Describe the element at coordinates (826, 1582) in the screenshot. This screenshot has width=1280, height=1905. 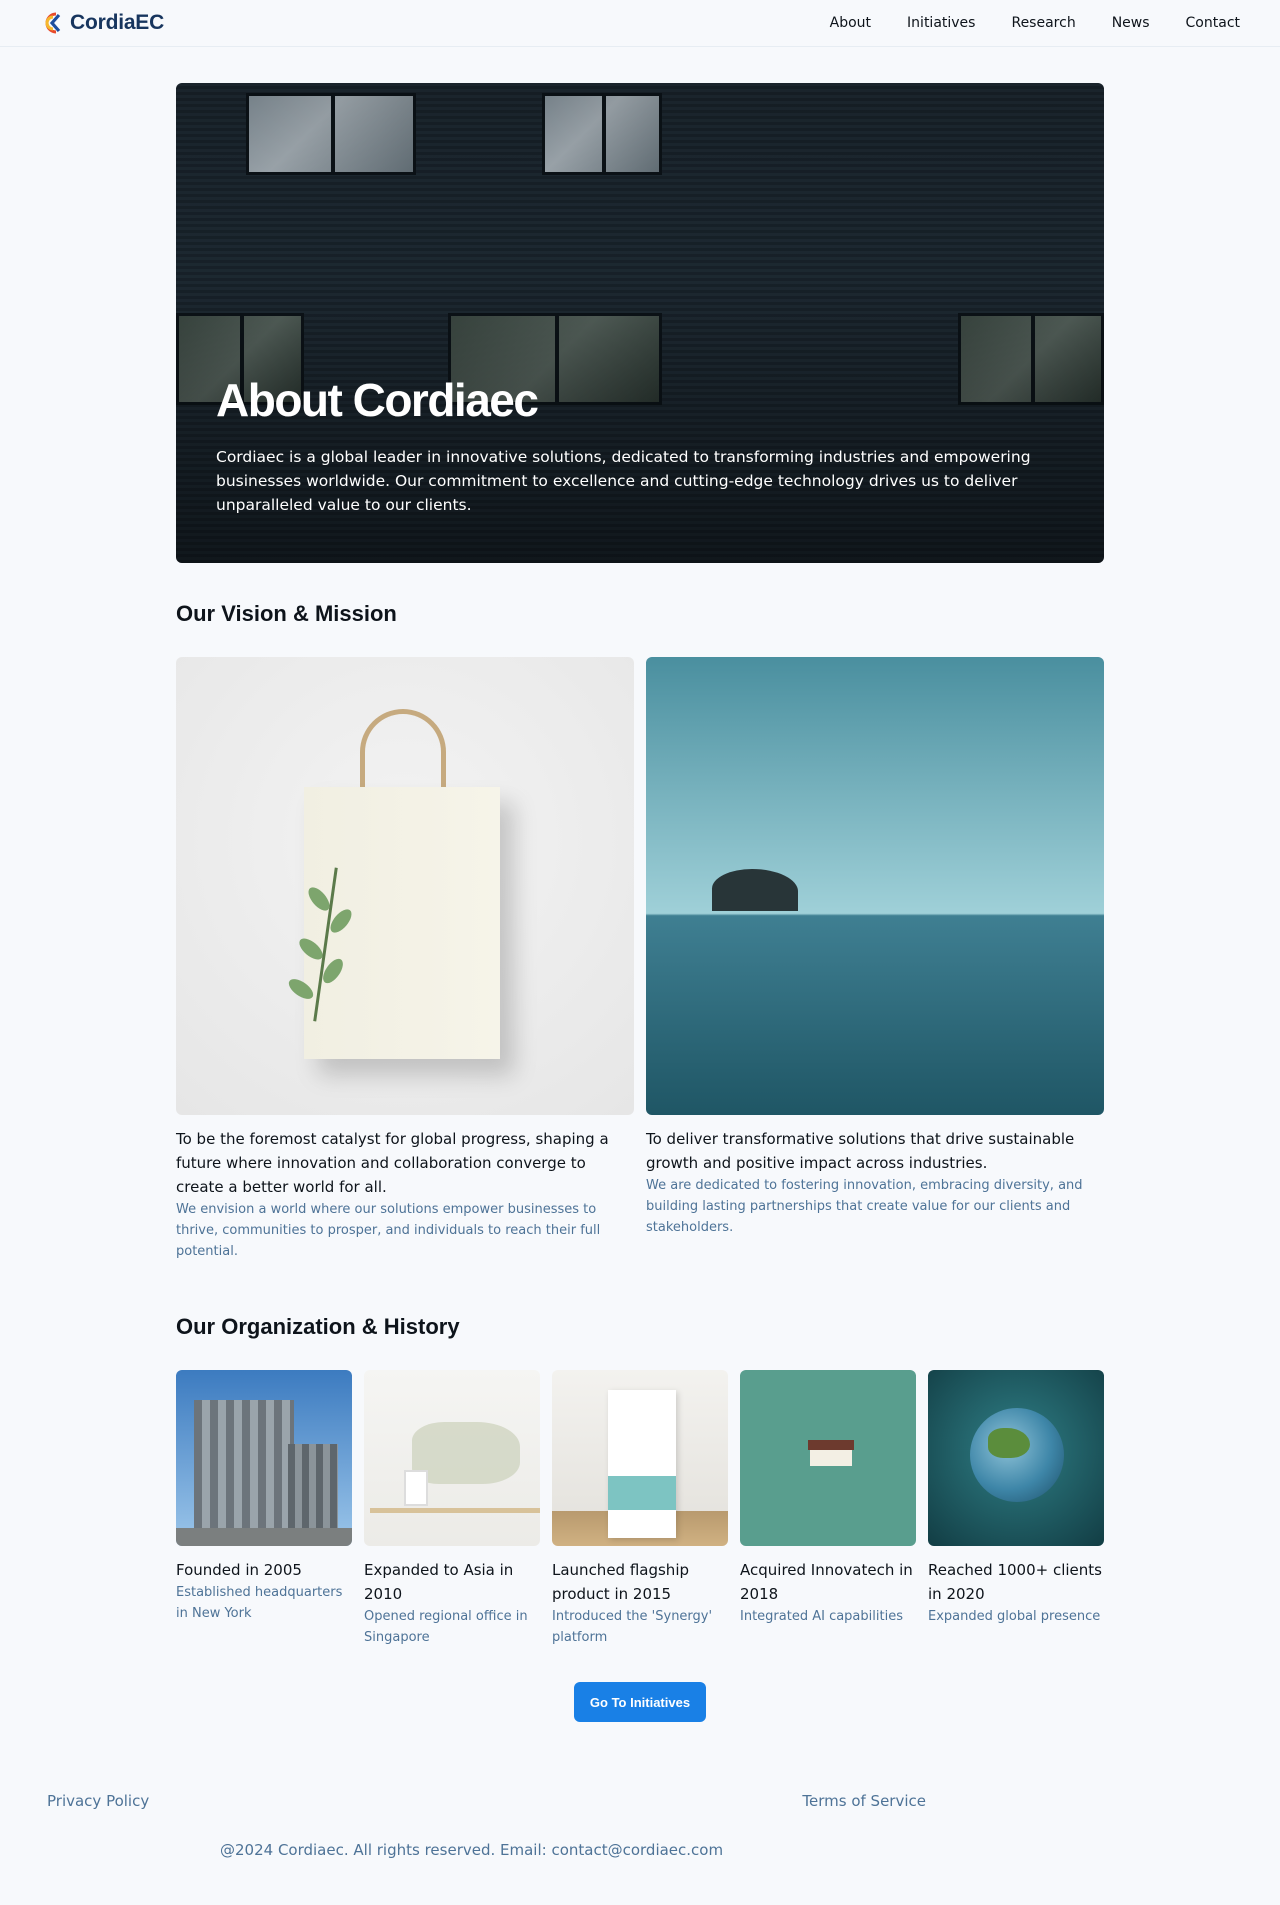
I see `history-item-title: Acquired Innovatech in 2018` at that location.